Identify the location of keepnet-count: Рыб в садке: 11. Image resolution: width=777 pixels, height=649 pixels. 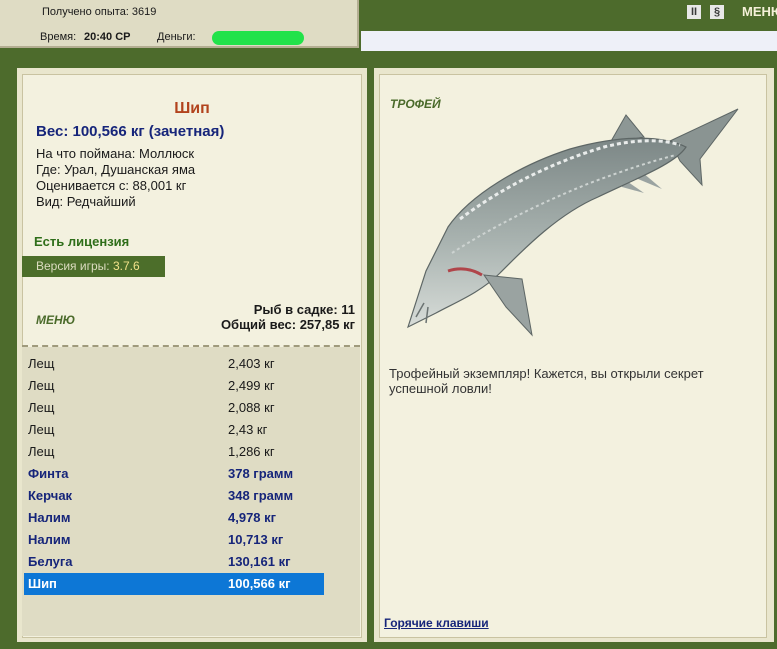
(304, 309).